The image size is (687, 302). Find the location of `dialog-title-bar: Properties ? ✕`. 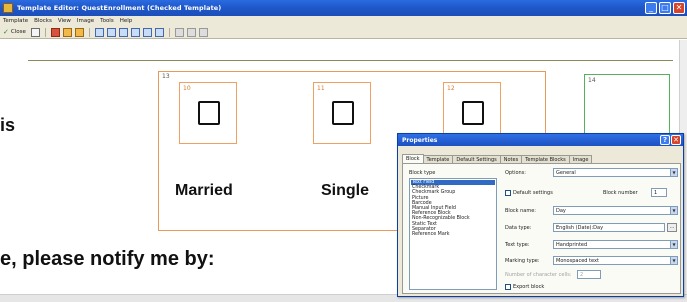

dialog-title-bar: Properties ? ✕ is located at coordinates (540, 140).